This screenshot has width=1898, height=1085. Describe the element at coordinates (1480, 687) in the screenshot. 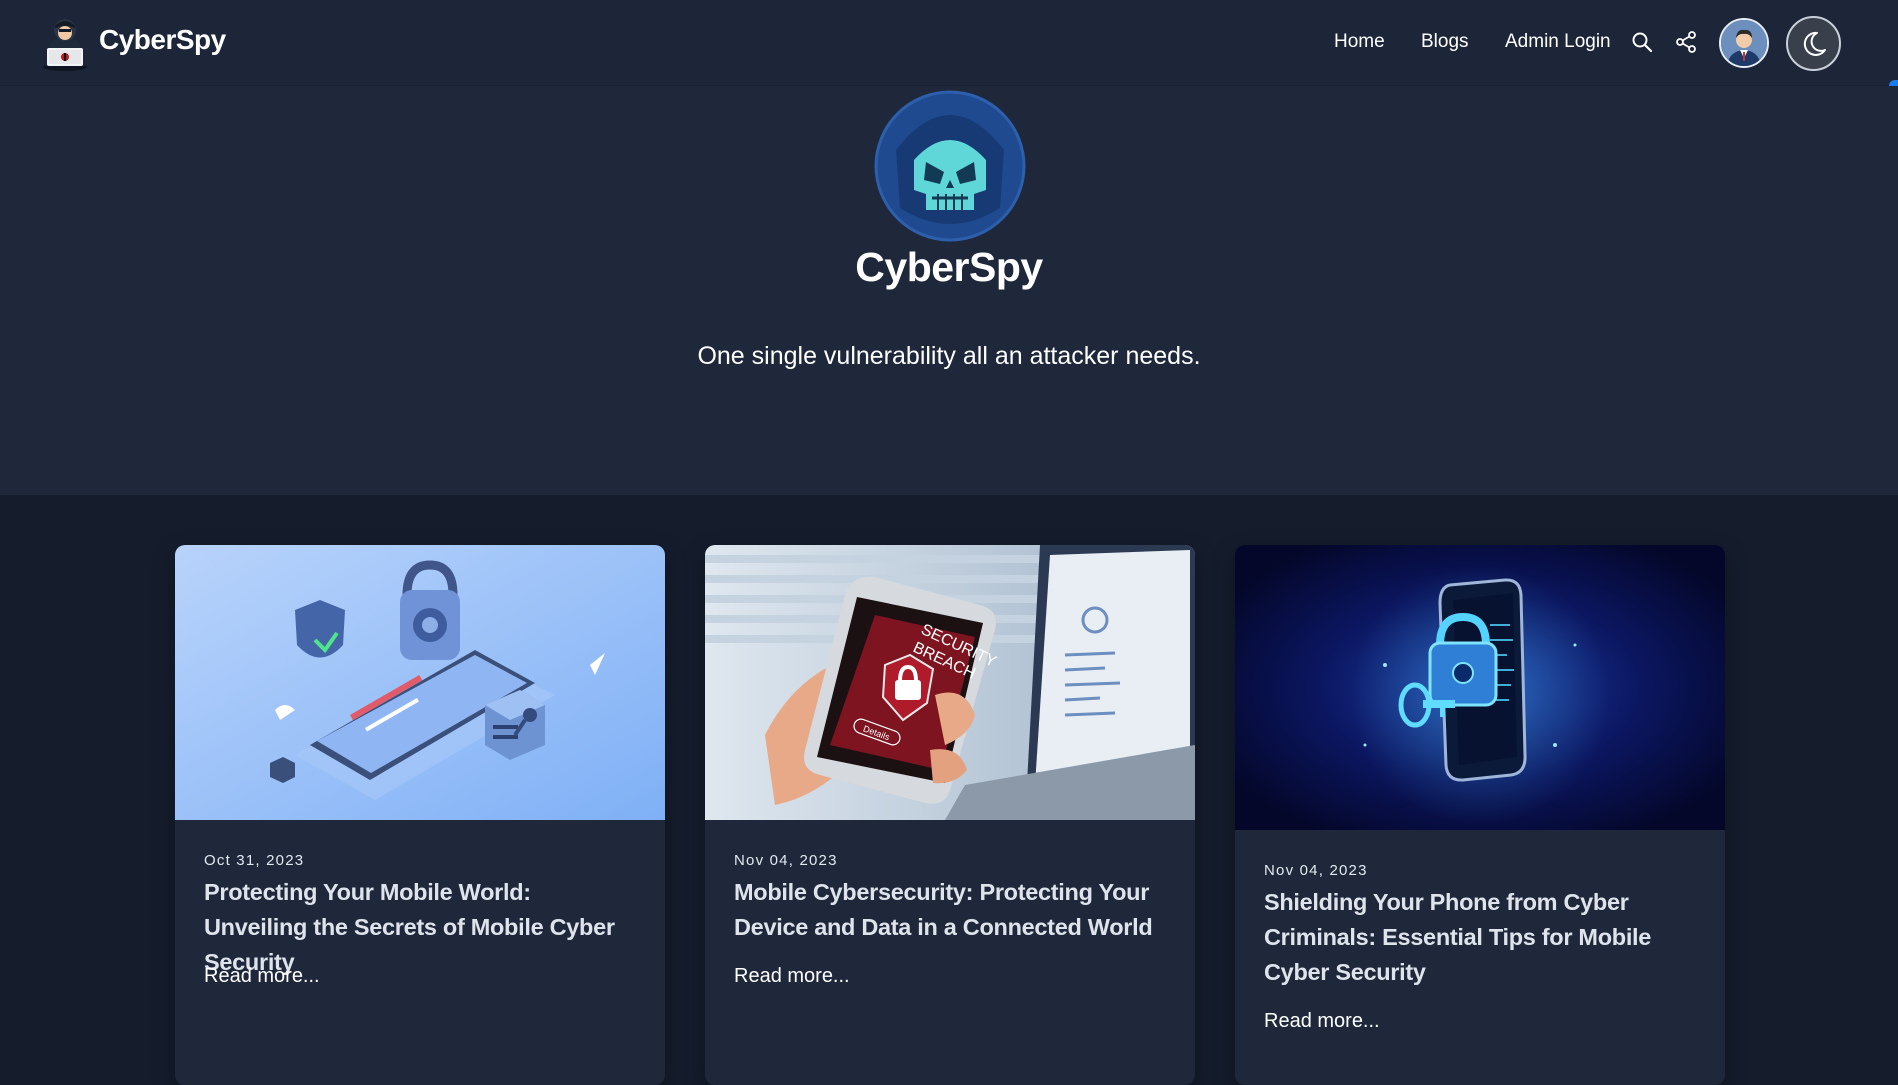

I see `card-image-phone-lock` at that location.